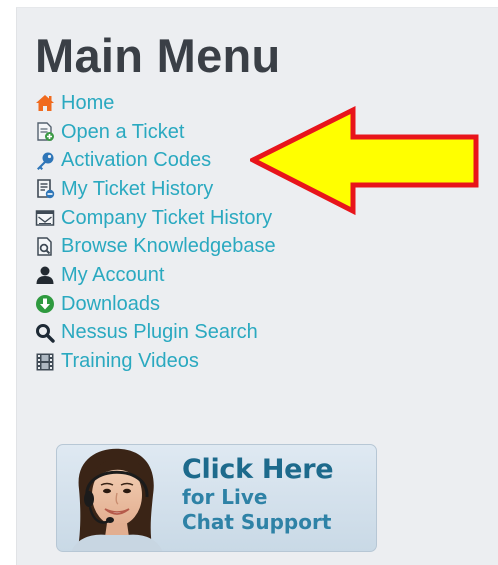  What do you see at coordinates (45, 132) in the screenshot?
I see `open-ticket-icon` at bounding box center [45, 132].